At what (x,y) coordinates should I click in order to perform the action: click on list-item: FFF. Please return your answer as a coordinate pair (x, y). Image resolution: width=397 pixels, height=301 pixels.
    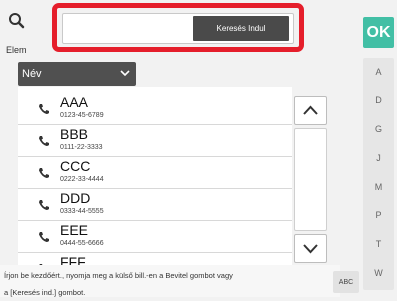
    Looking at the image, I should click on (155, 259).